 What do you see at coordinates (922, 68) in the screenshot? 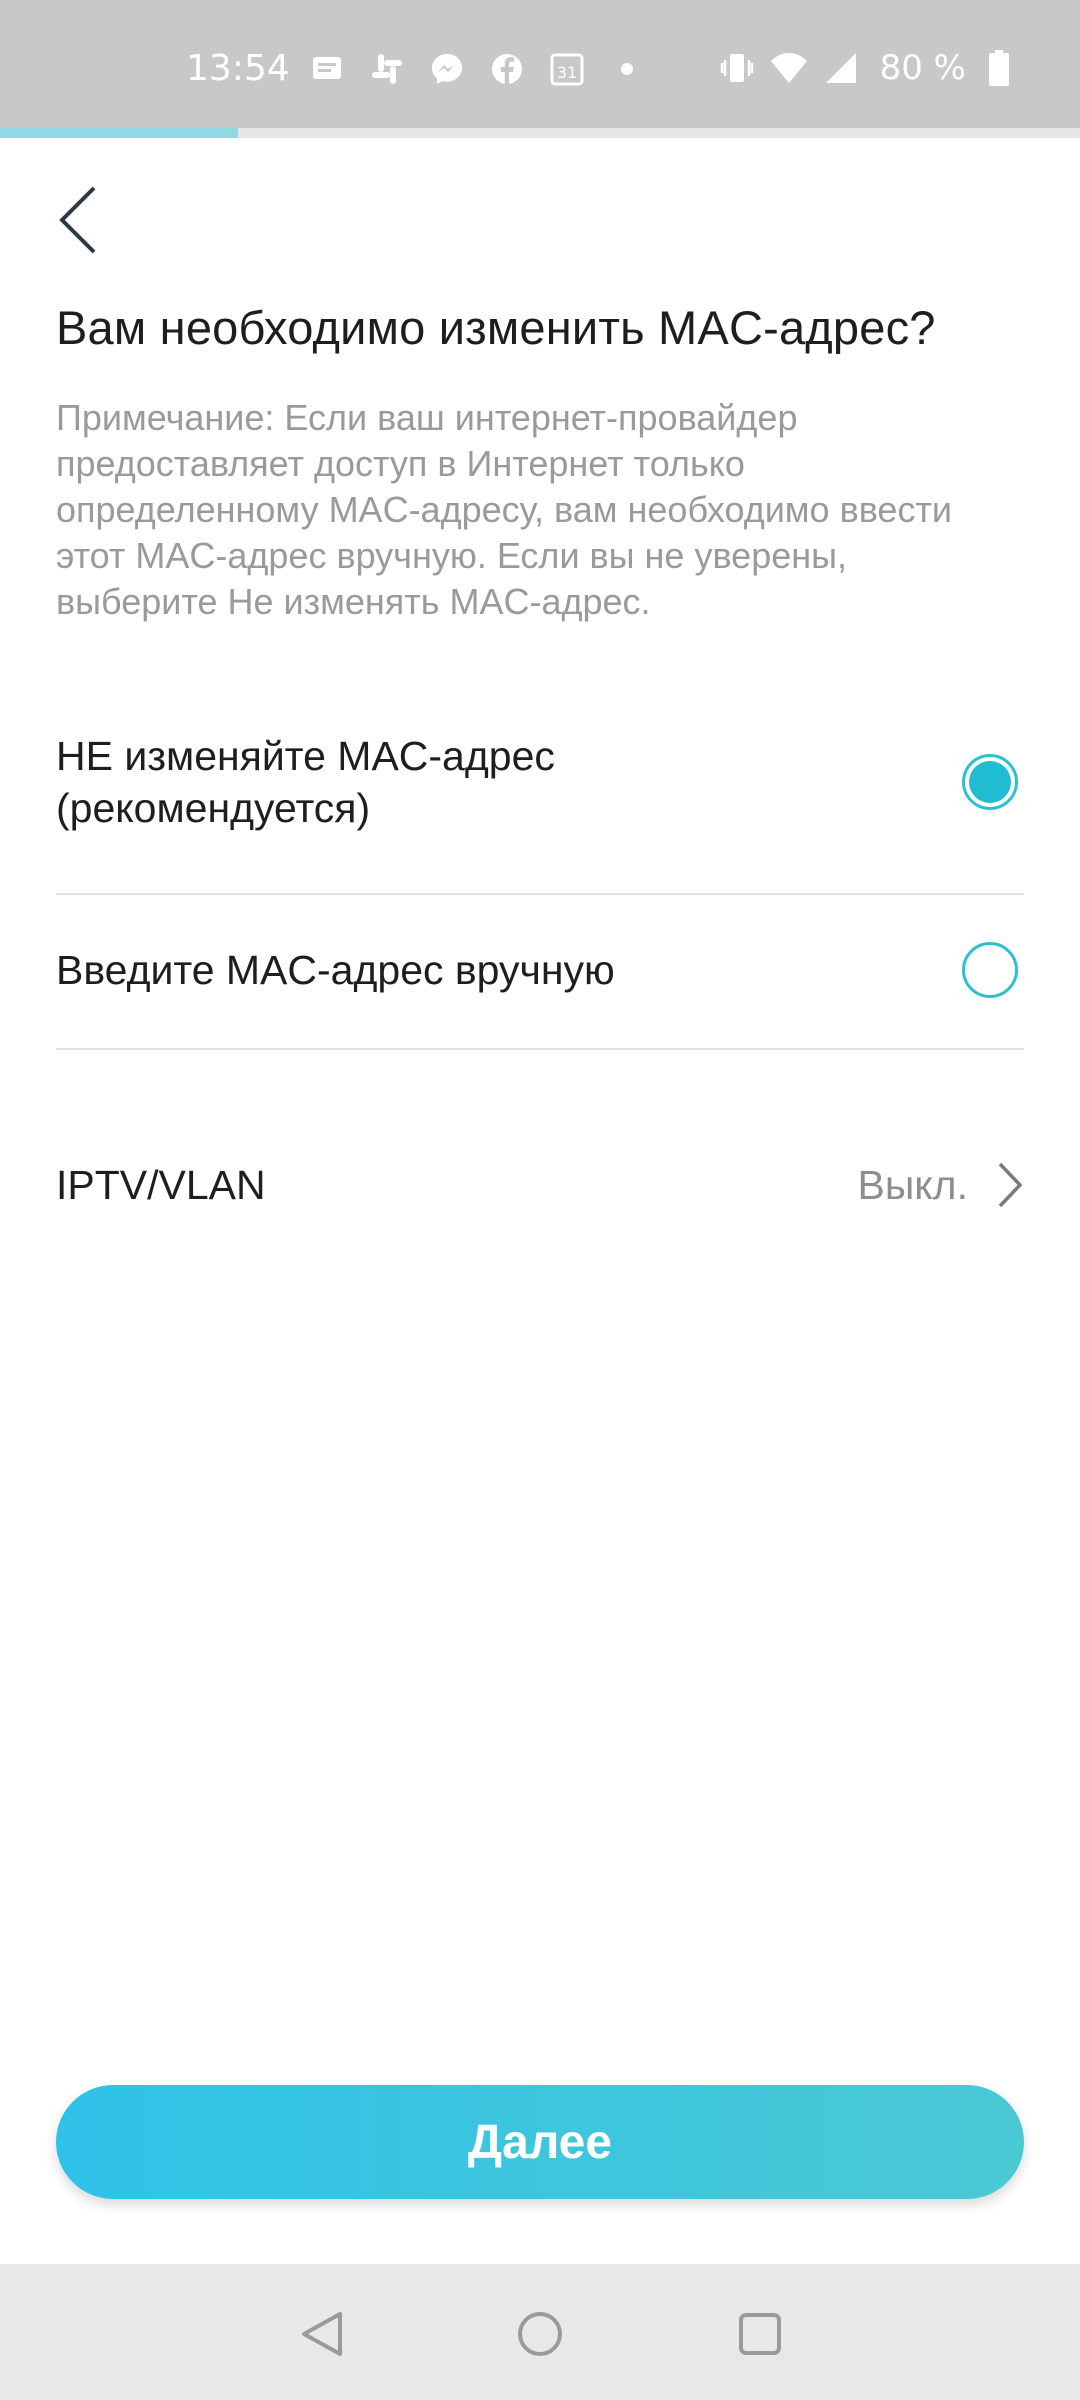
I see `battery-percent: 80 %` at bounding box center [922, 68].